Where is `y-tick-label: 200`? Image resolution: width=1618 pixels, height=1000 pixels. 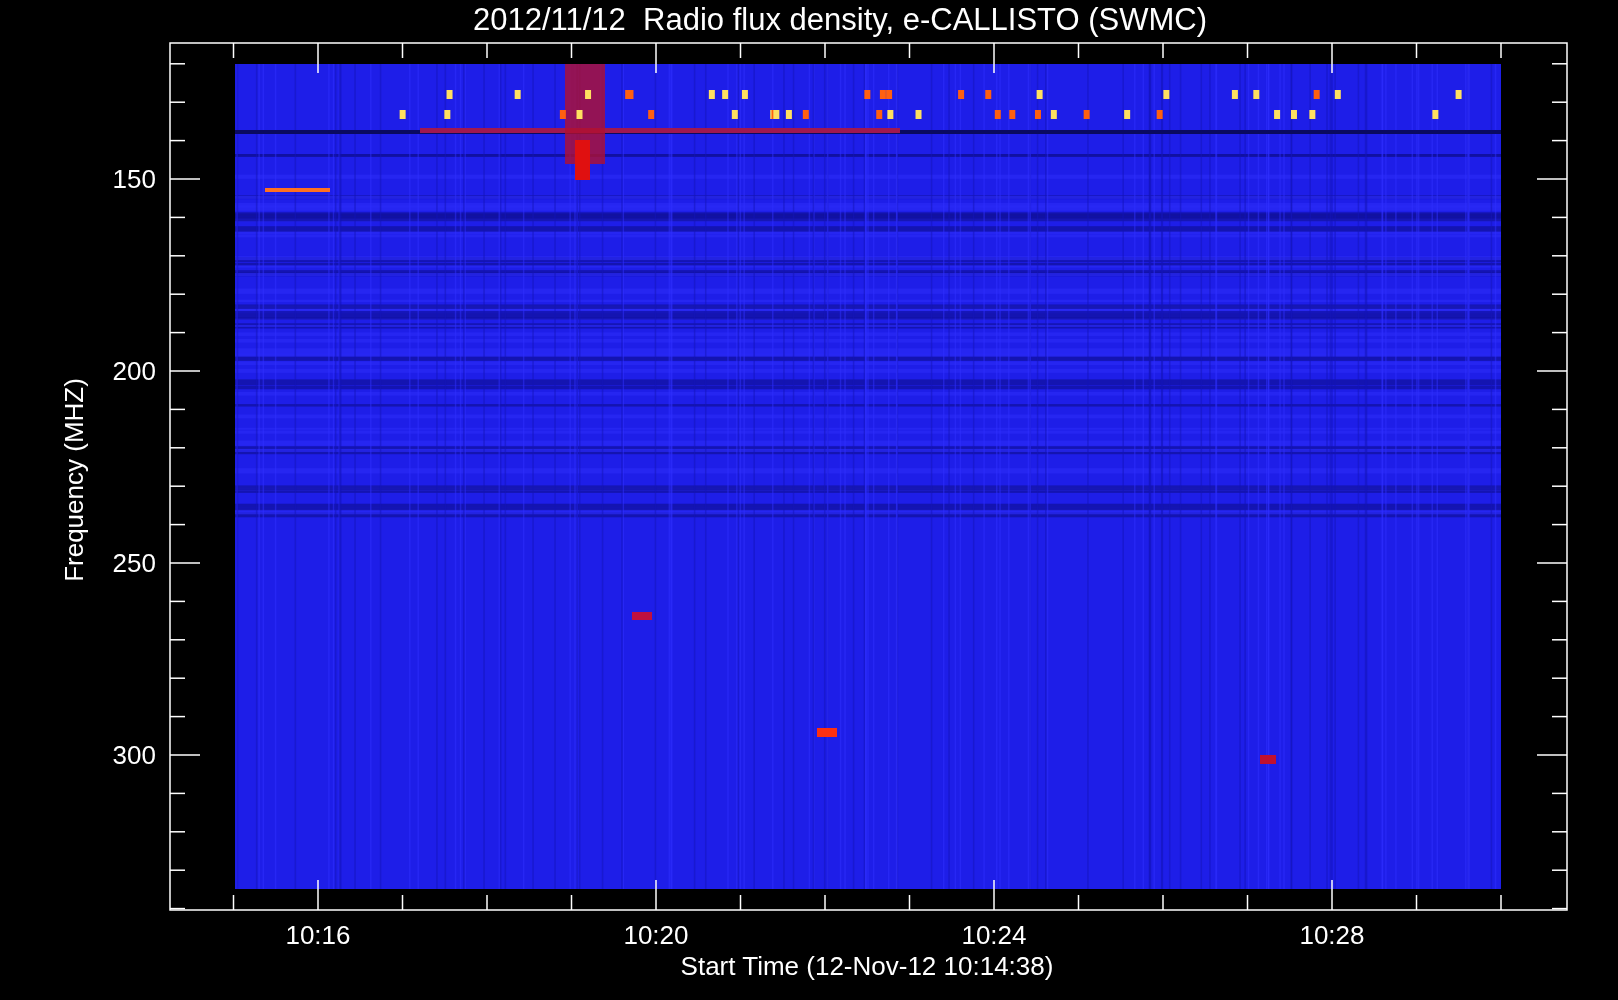
y-tick-label: 200 is located at coordinates (134, 371).